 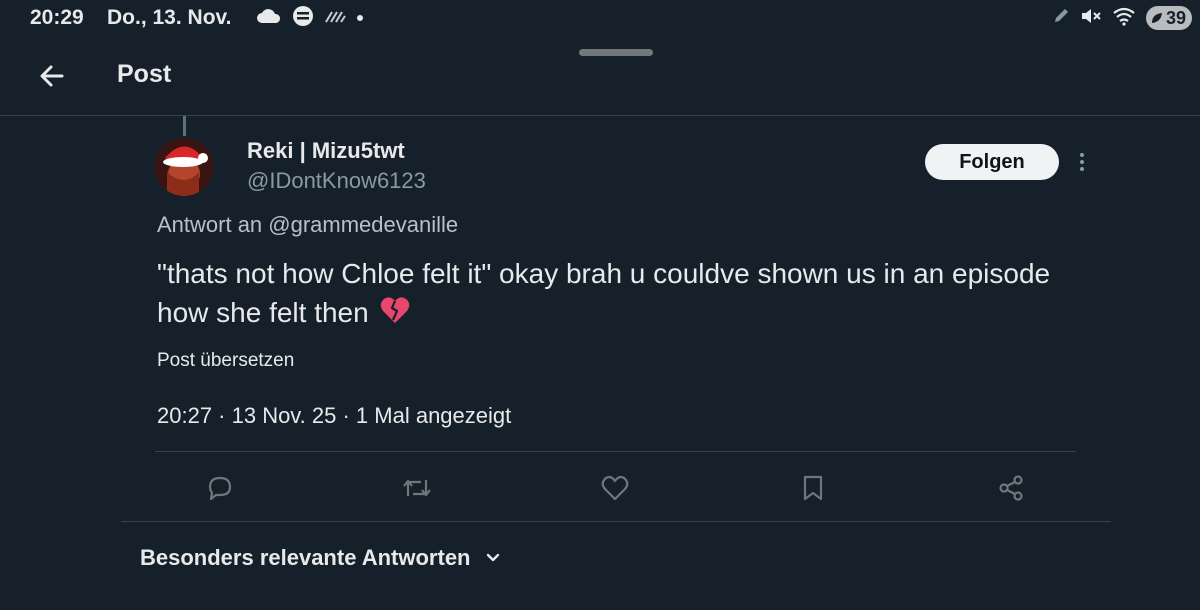 I want to click on broken-heart-icon, so click(x=395, y=314).